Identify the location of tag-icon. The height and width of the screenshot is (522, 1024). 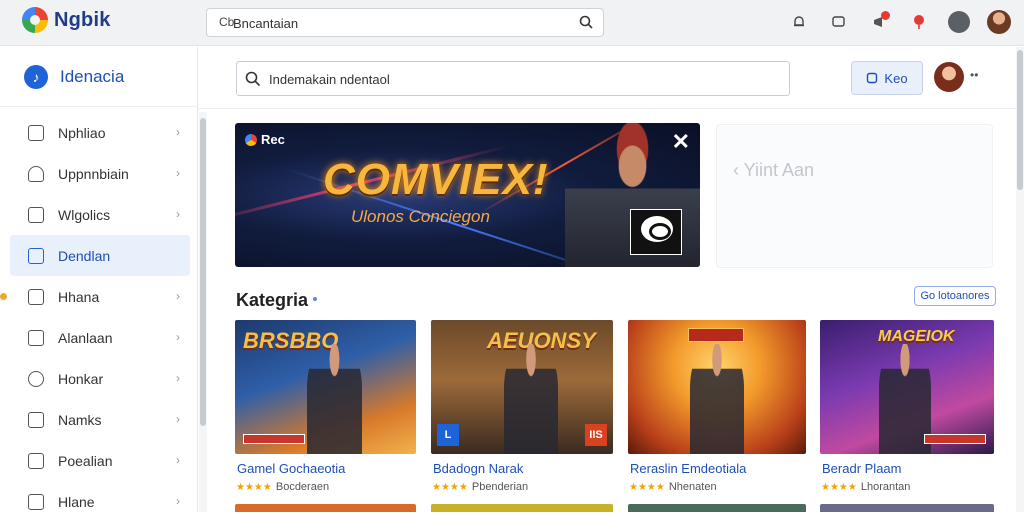
(36, 419).